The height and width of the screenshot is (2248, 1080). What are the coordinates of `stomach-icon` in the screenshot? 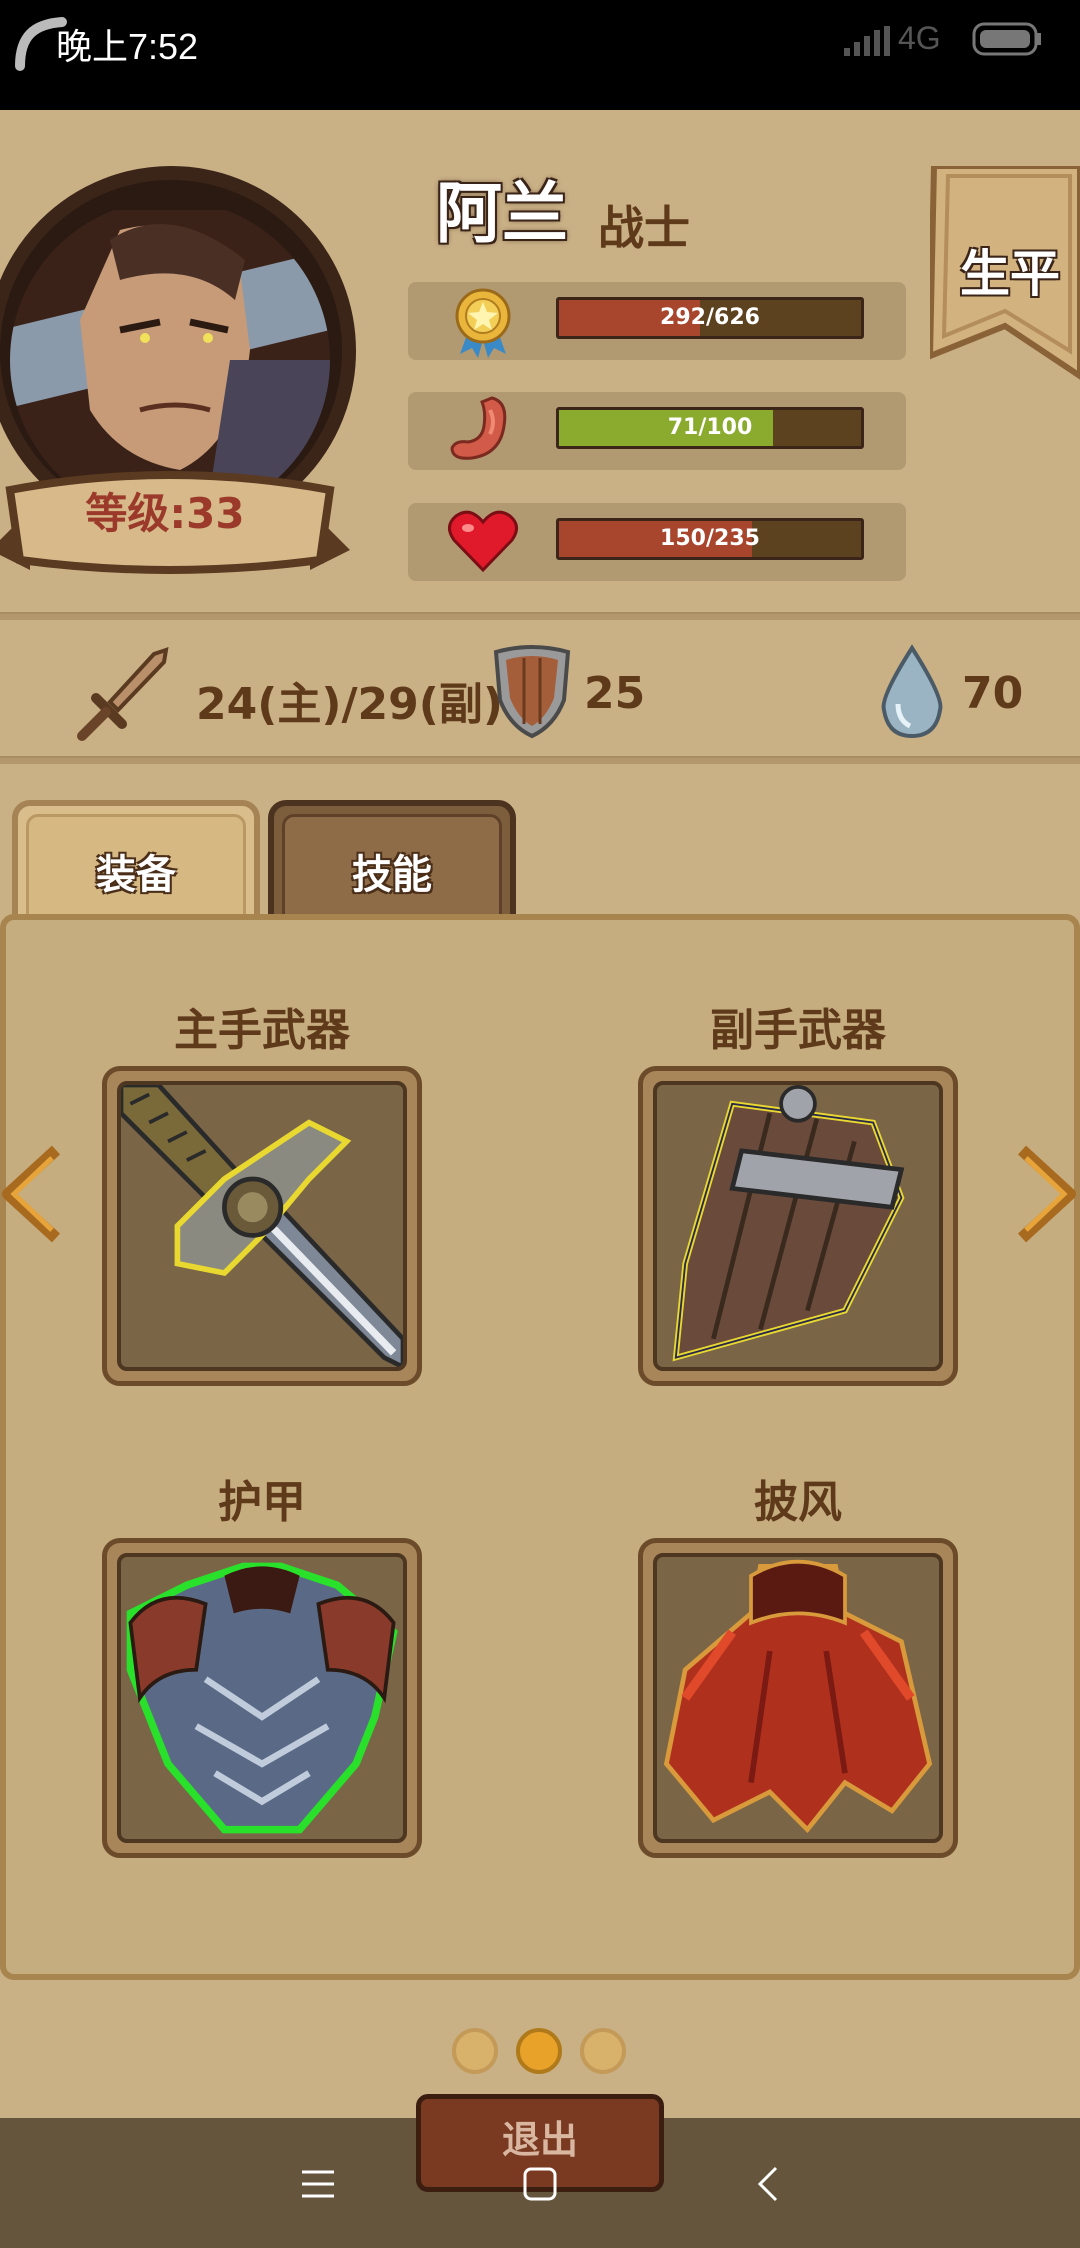 It's located at (478, 428).